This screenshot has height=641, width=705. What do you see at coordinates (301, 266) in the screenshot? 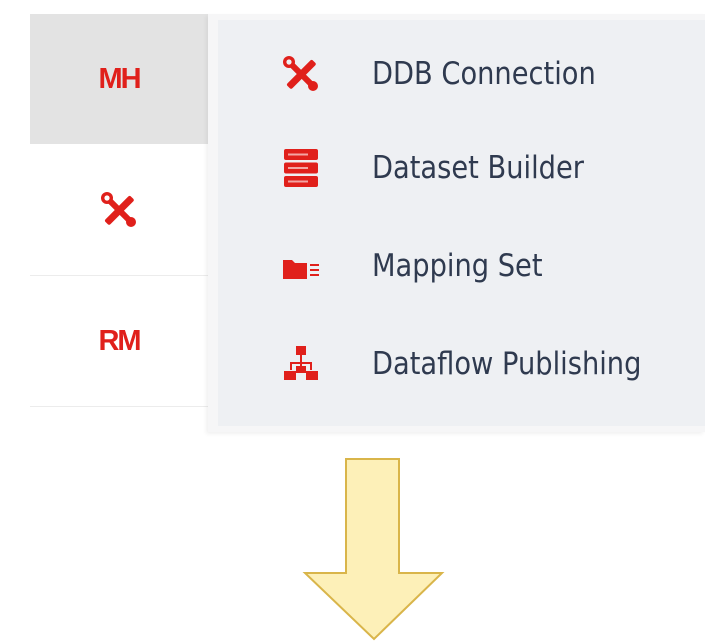
I see `folder-list-icon` at bounding box center [301, 266].